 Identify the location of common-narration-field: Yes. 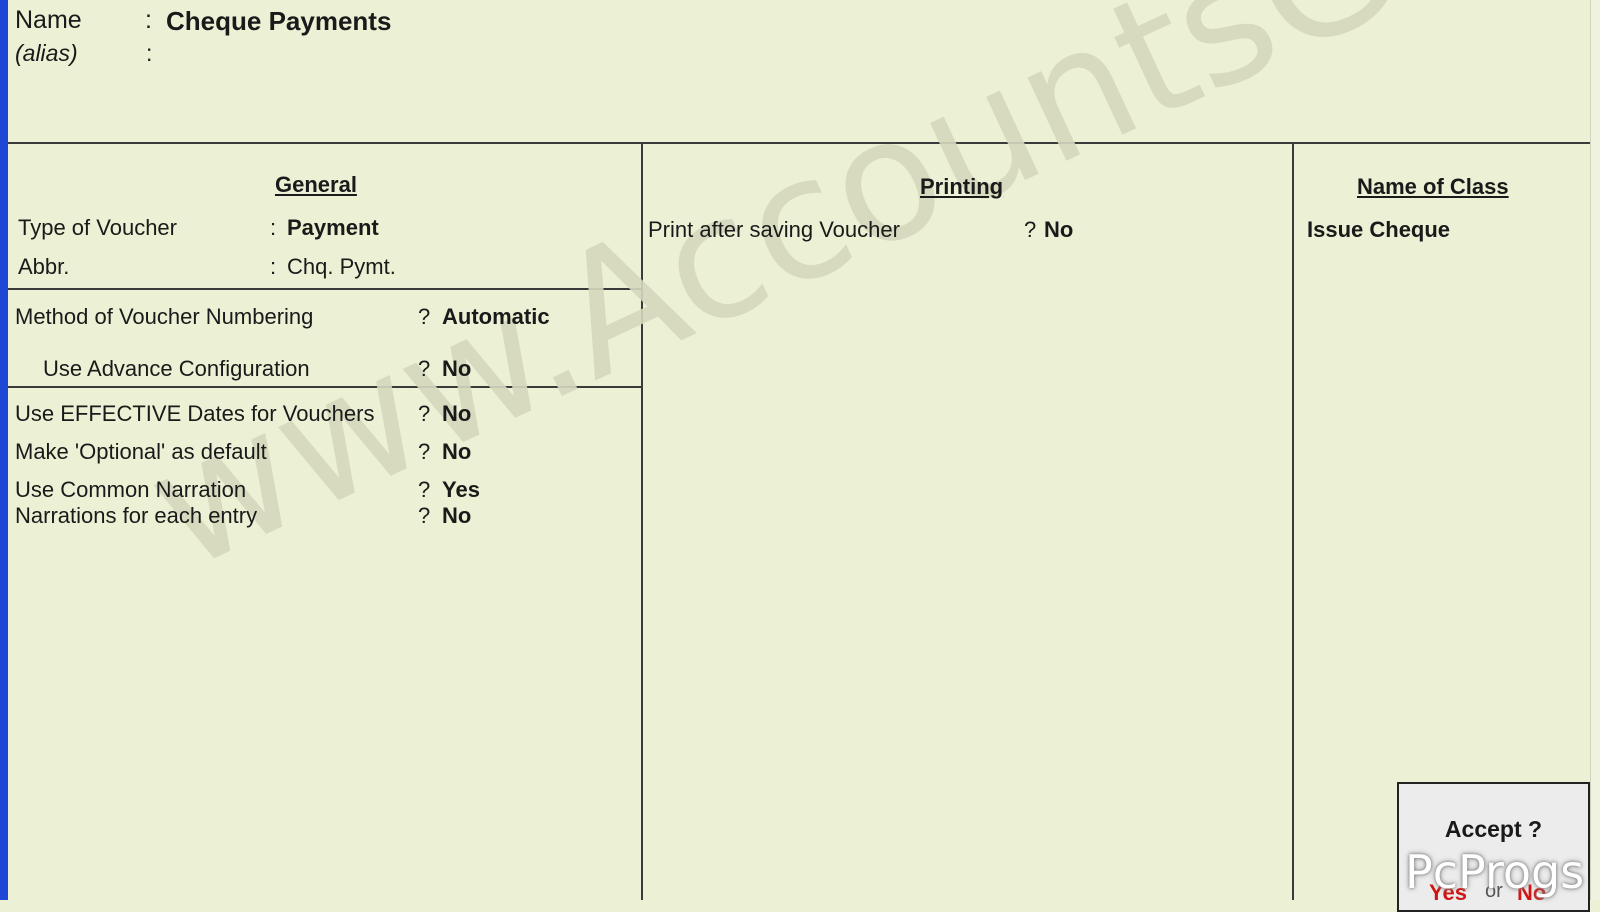
(461, 490).